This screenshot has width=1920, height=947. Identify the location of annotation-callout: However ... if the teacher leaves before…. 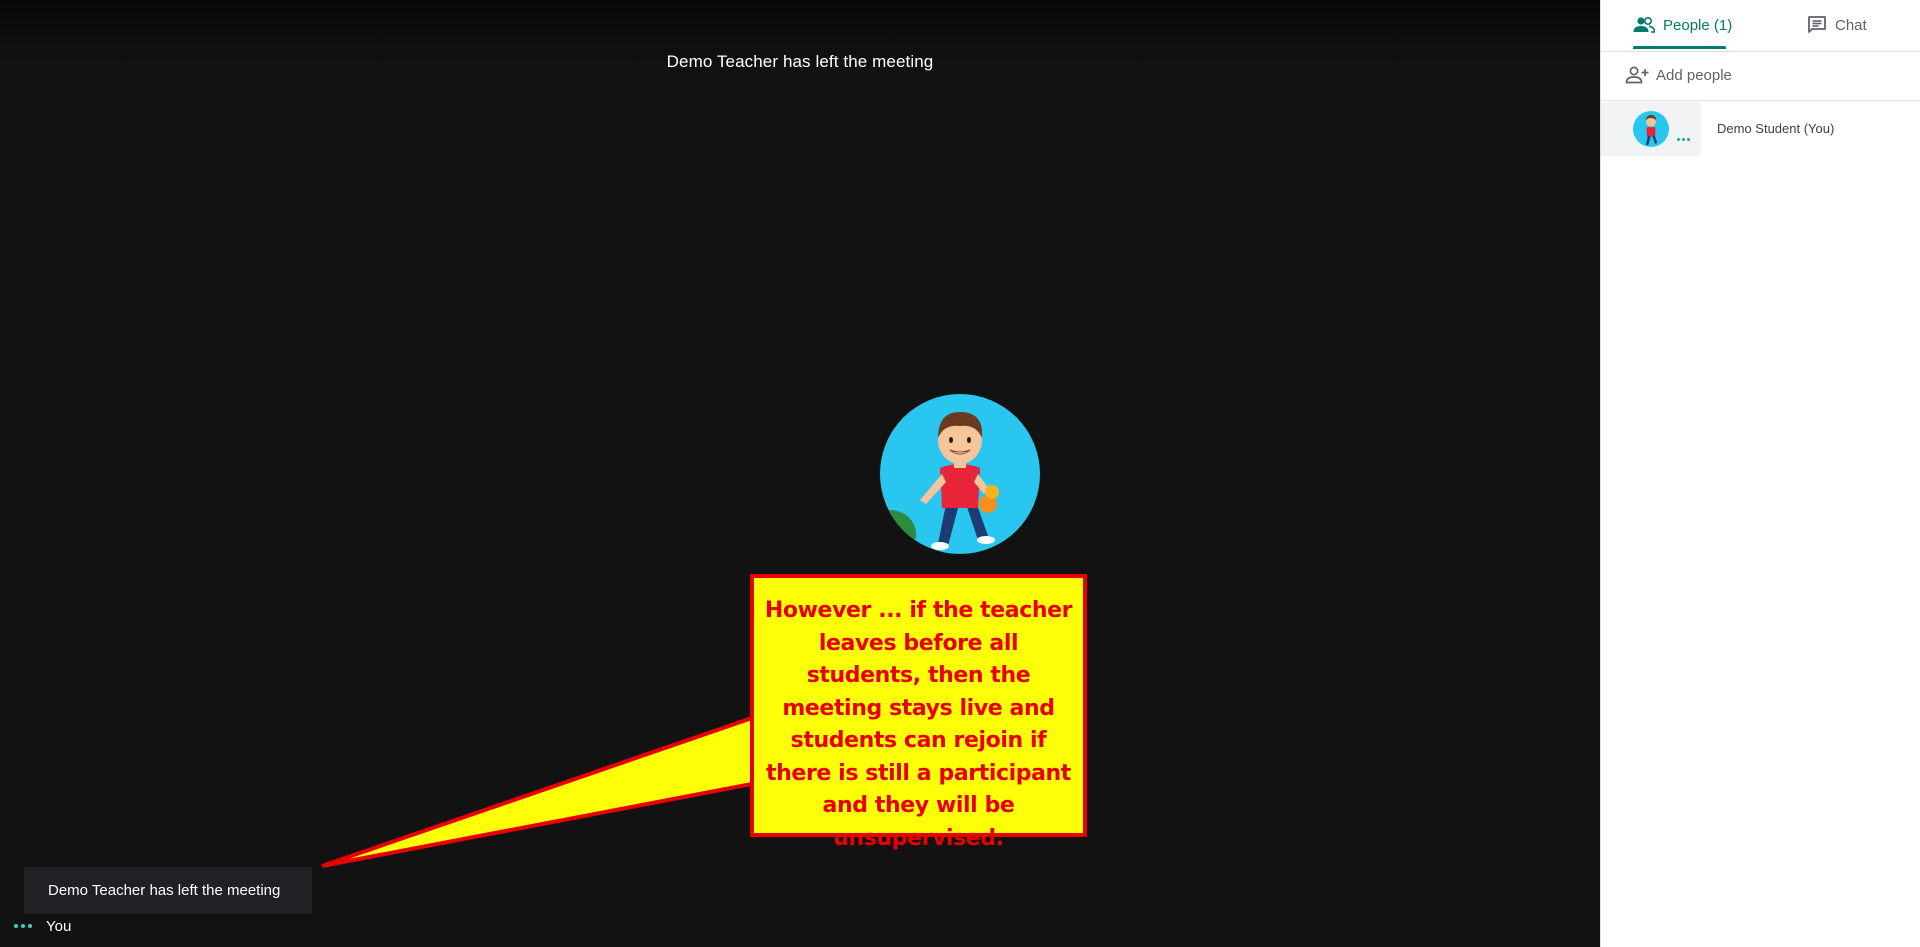
(918, 712).